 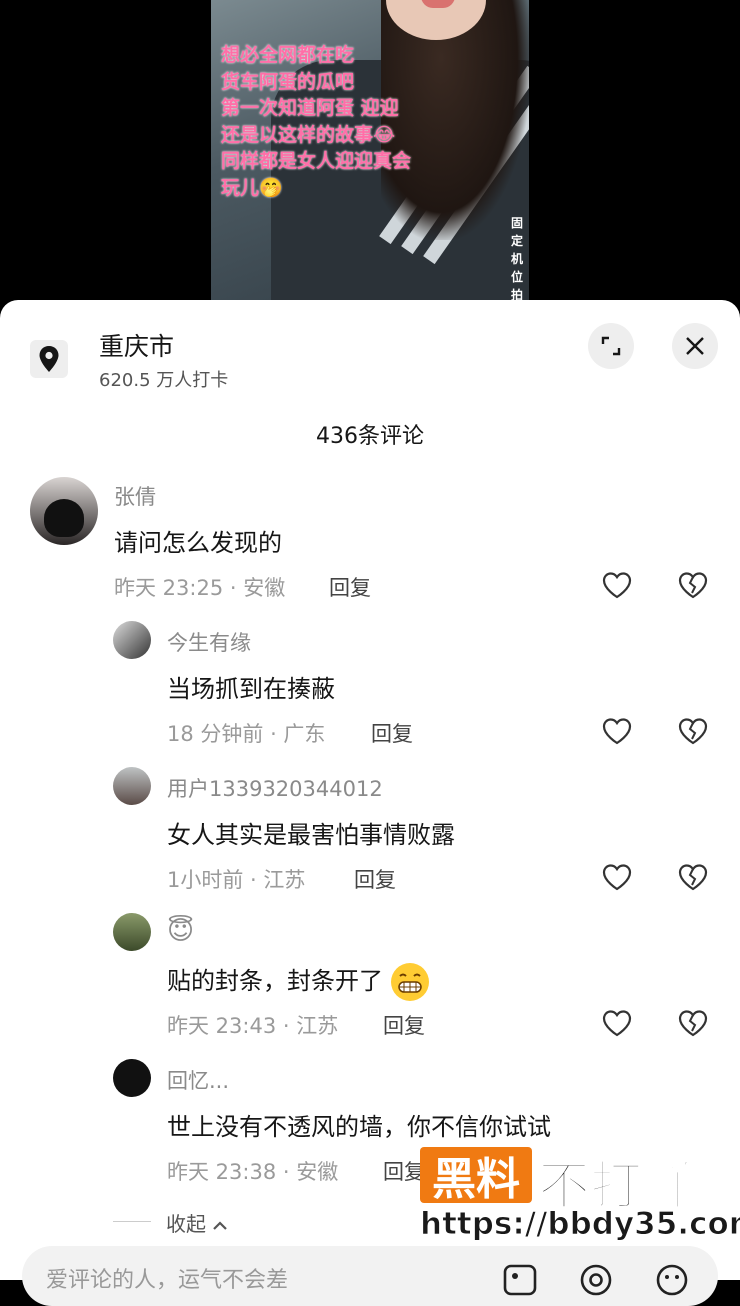 What do you see at coordinates (596, 1280) in the screenshot?
I see `at-icon` at bounding box center [596, 1280].